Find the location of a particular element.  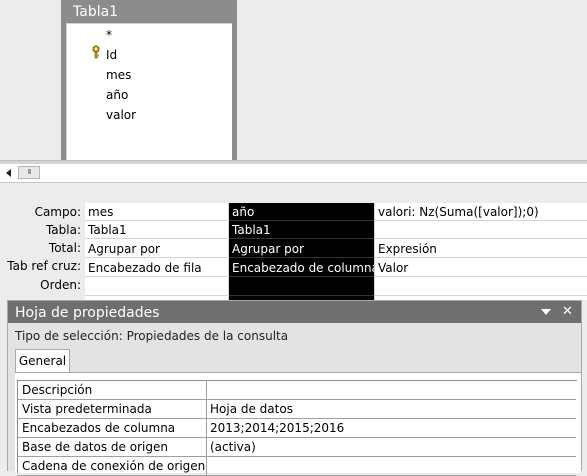

property-name: Base de datos de origen is located at coordinates (112, 447).